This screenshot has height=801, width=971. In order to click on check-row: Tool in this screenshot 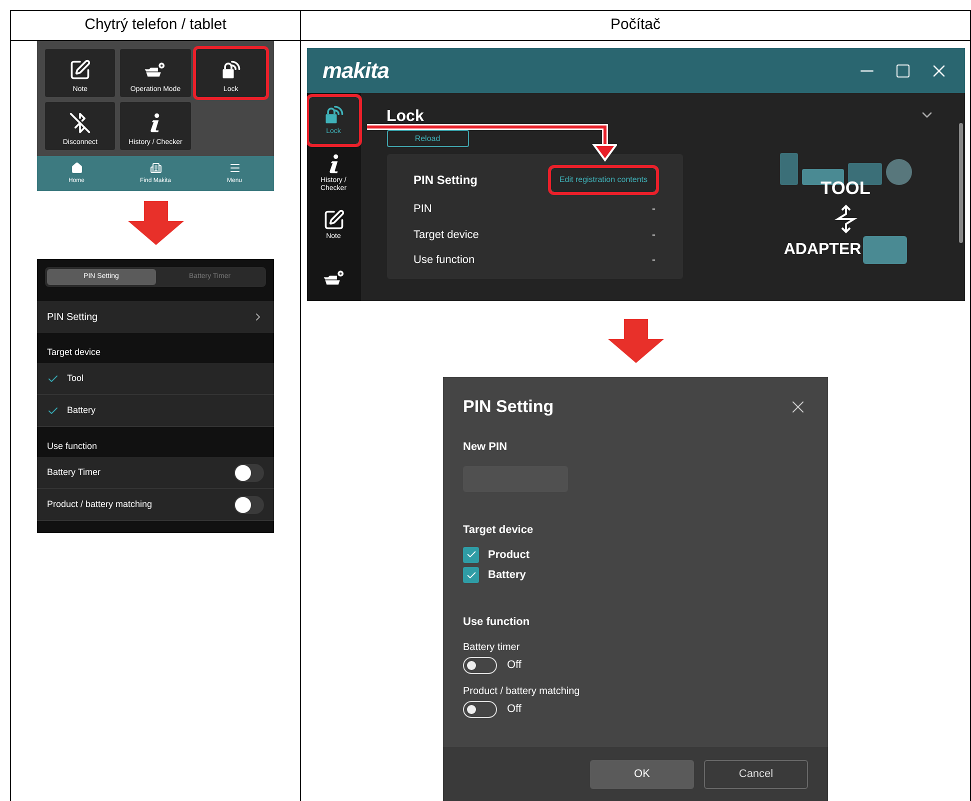, I will do `click(155, 379)`.